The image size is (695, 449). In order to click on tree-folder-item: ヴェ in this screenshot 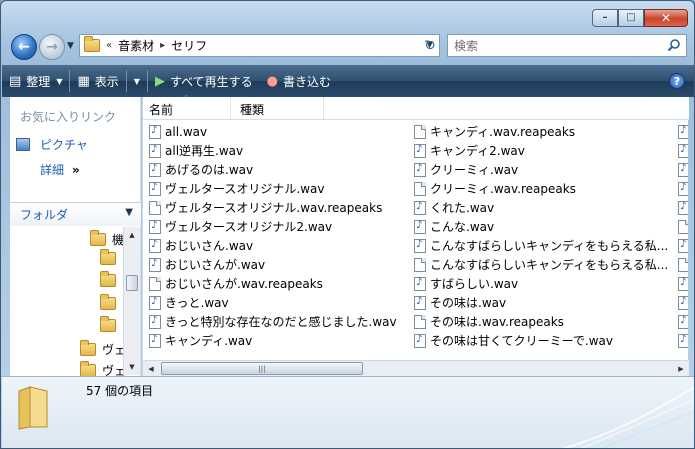, I will do `click(103, 349)`.